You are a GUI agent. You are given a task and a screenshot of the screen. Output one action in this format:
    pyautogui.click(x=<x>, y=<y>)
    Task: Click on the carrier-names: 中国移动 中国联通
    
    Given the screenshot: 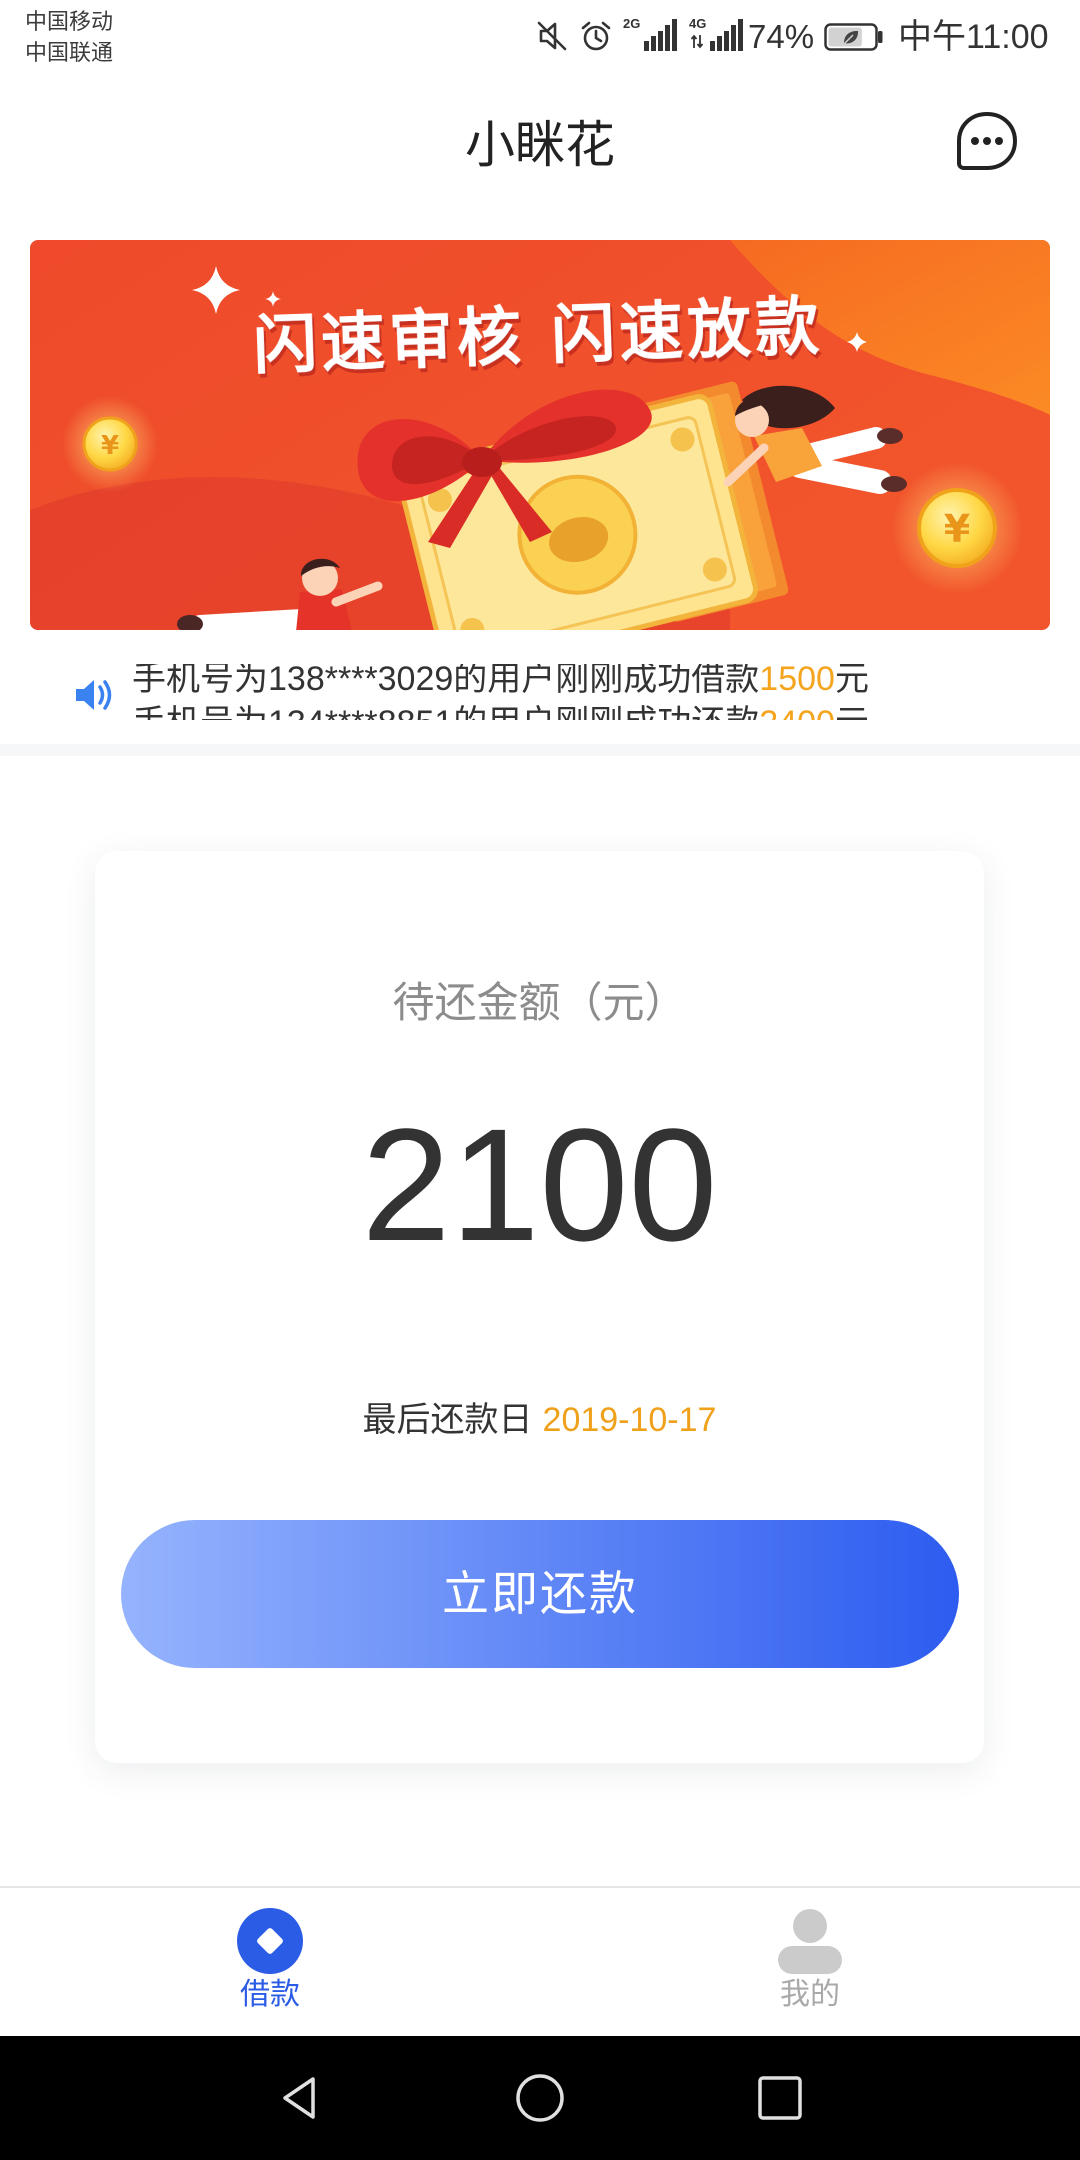 What is the action you would take?
    pyautogui.click(x=69, y=37)
    